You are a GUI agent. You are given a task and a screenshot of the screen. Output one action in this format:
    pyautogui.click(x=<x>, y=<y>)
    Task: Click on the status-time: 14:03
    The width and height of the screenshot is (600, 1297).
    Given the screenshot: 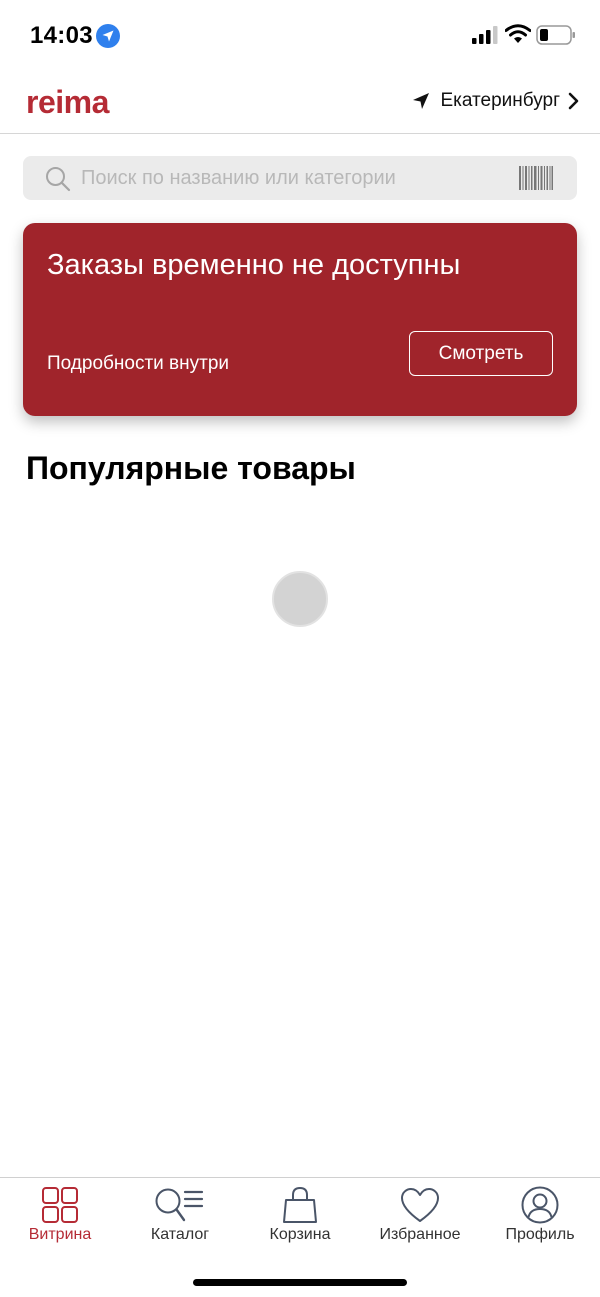 What is the action you would take?
    pyautogui.click(x=61, y=35)
    